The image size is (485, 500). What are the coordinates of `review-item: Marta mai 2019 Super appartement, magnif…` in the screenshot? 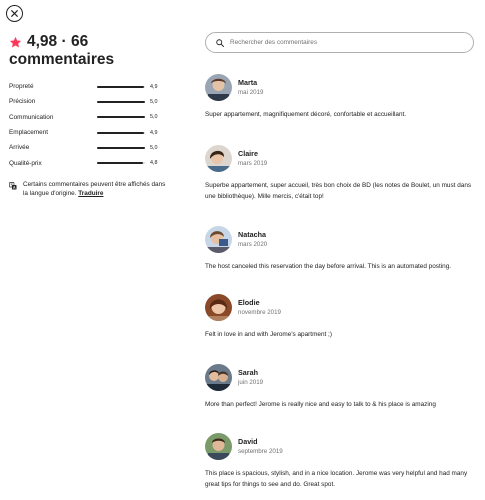 It's located at (340, 97).